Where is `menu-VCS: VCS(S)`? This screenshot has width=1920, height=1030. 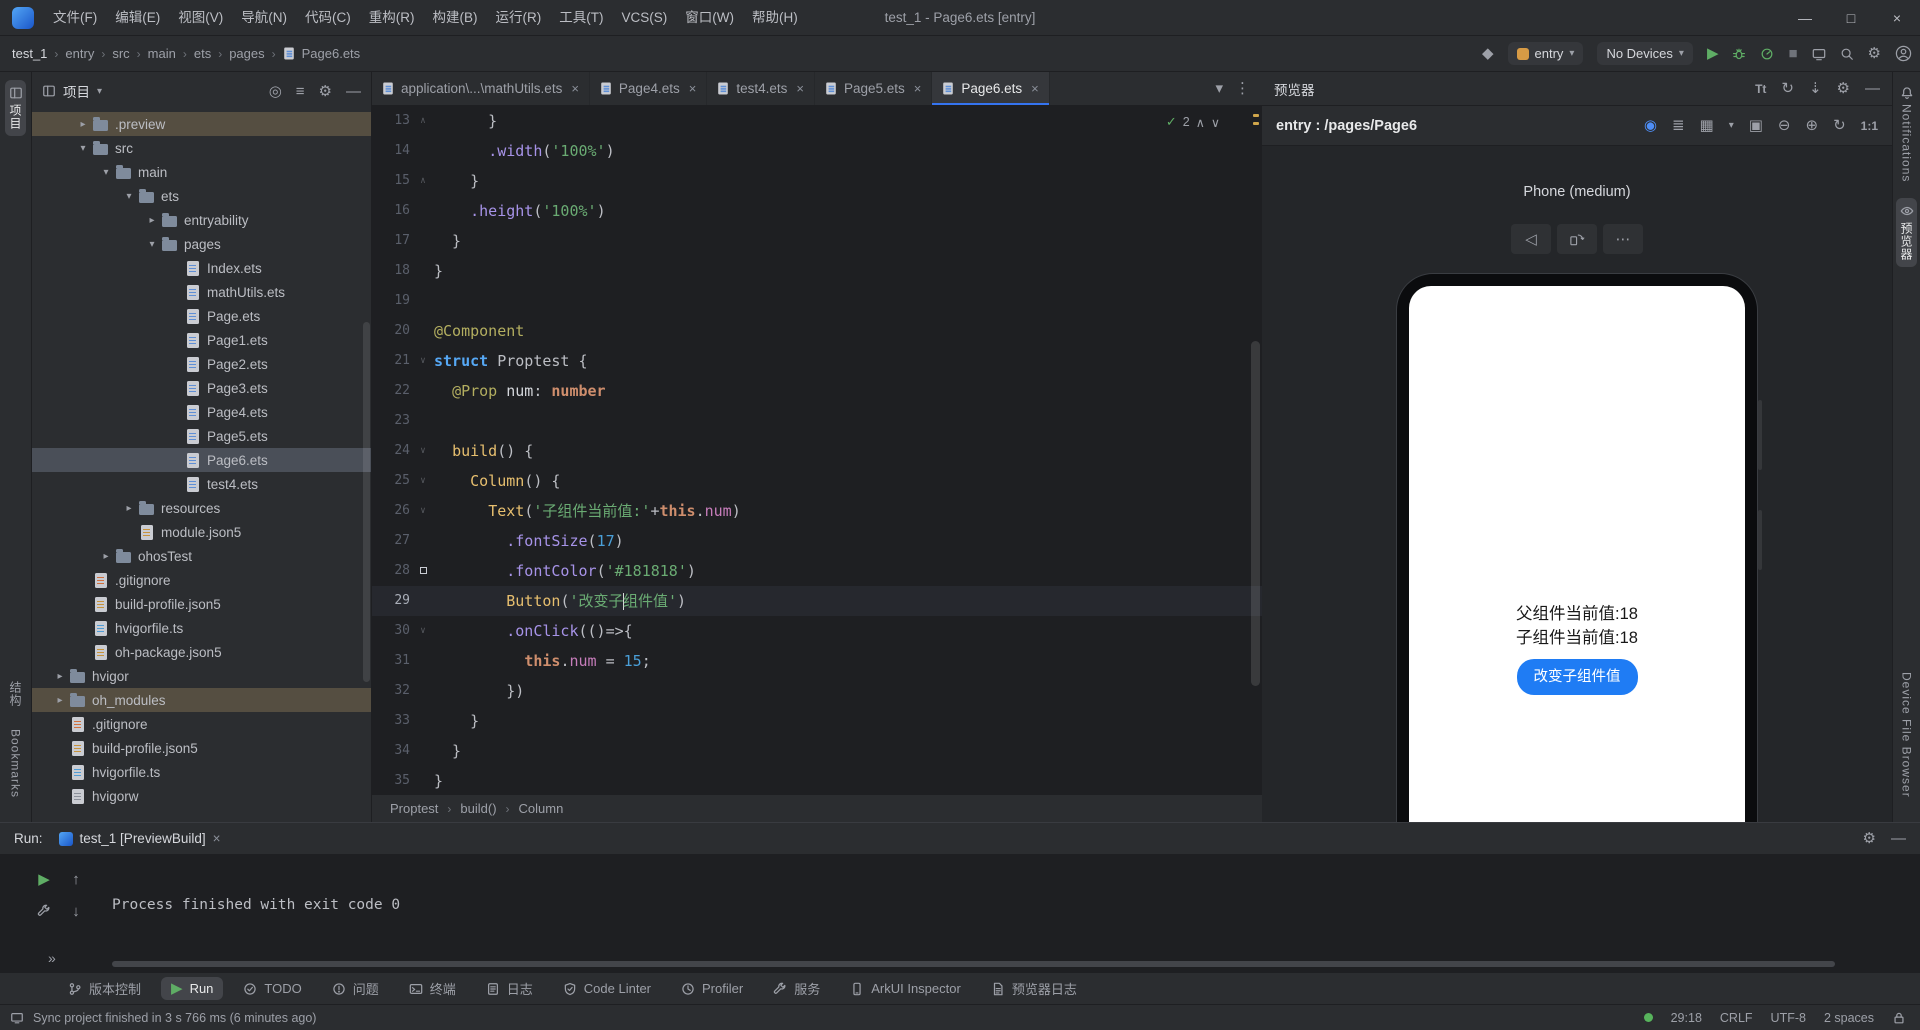
menu-VCS: VCS(S) is located at coordinates (645, 18).